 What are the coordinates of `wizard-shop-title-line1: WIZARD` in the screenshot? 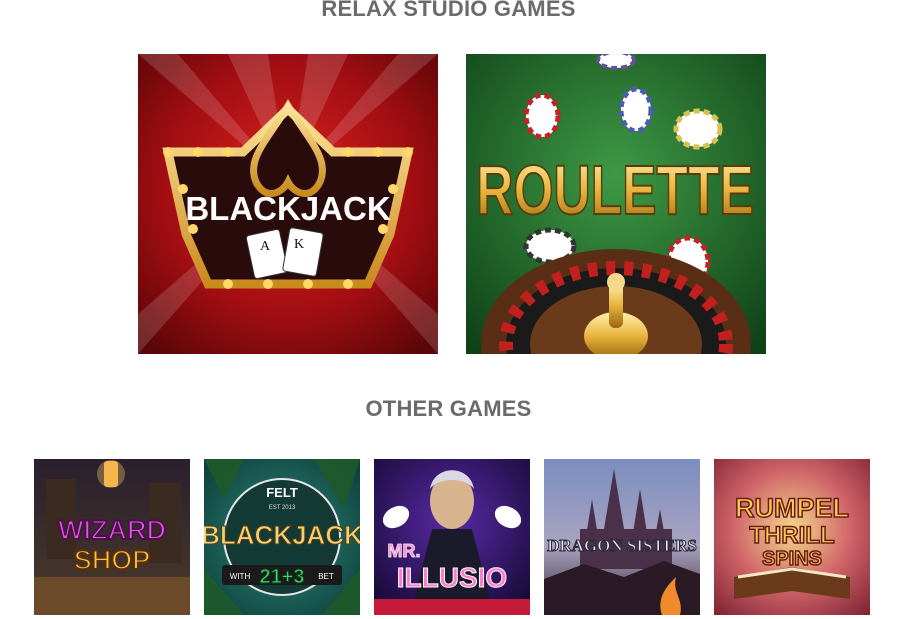 It's located at (112, 530).